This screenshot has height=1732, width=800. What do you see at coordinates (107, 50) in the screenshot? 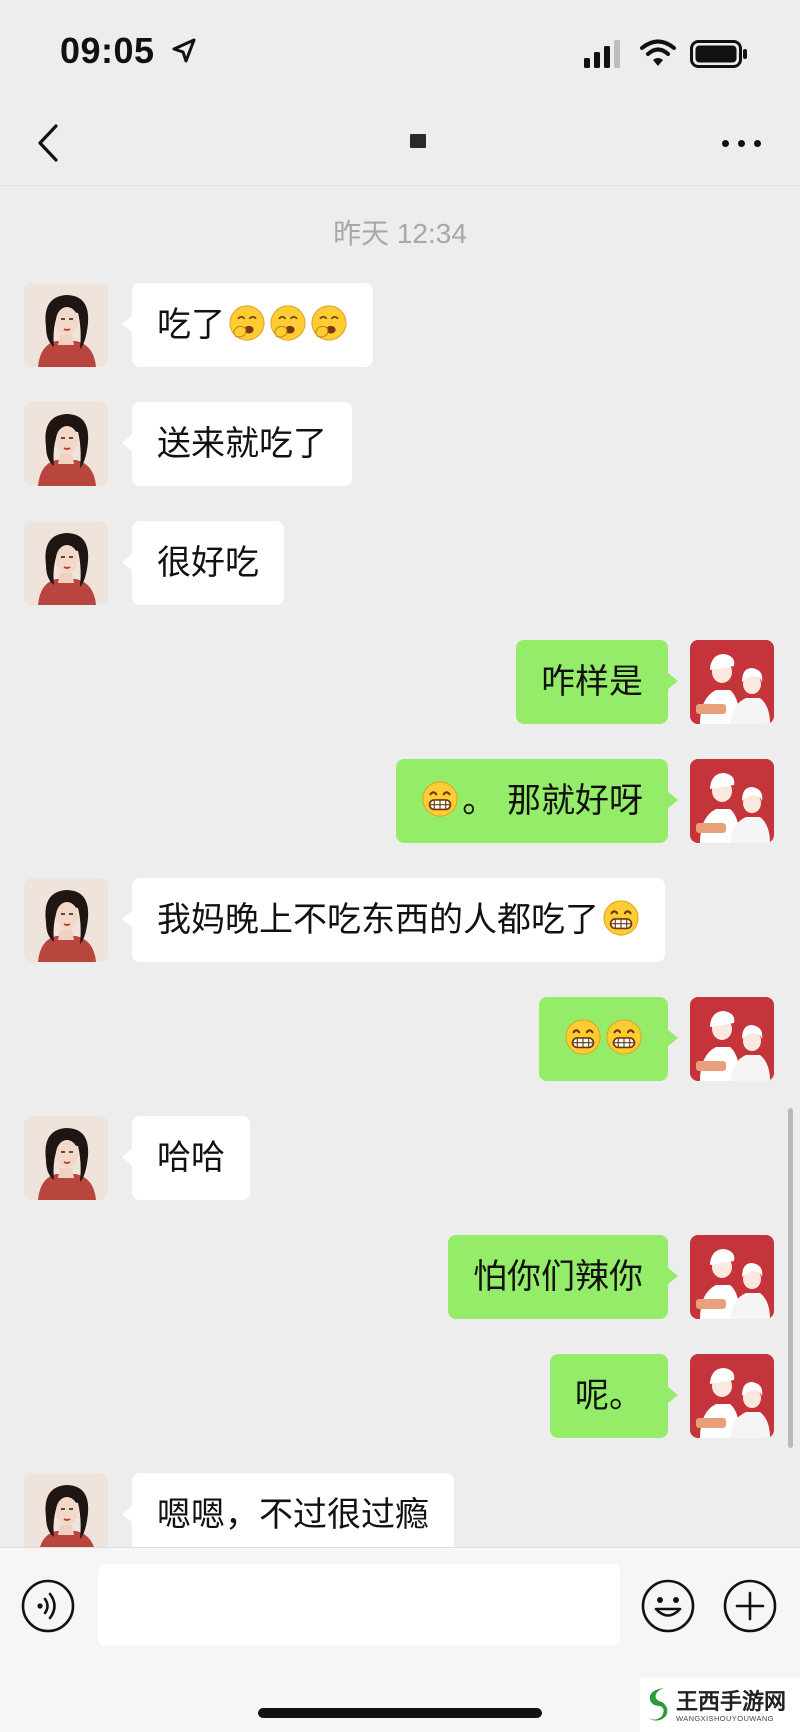
I see `status-time: 09:05` at bounding box center [107, 50].